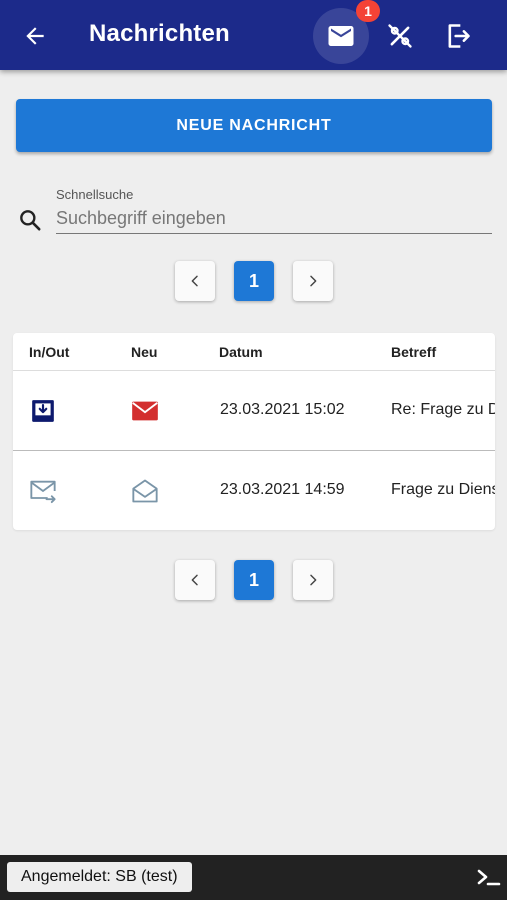 This screenshot has width=507, height=900. Describe the element at coordinates (443, 409) in the screenshot. I see `message-subject: Re: Frage zu Dienstleistung` at that location.